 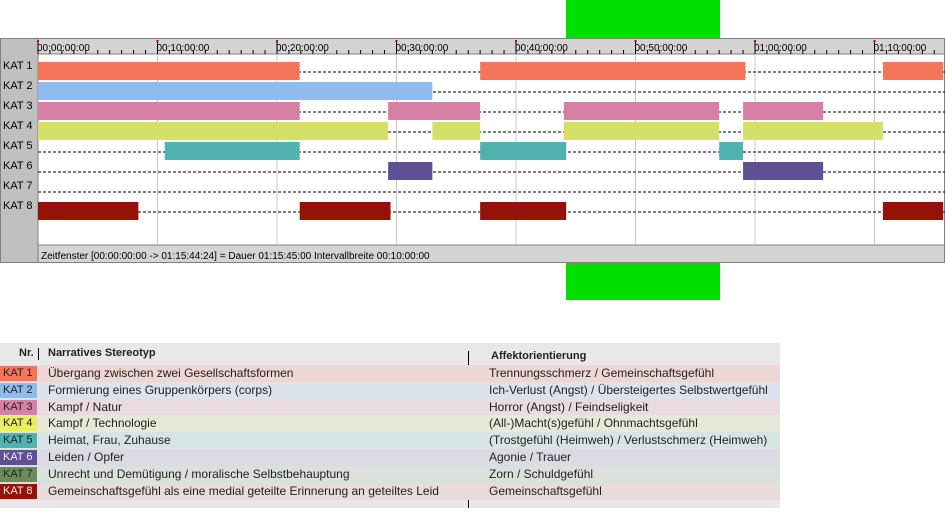 I want to click on legend-affekt-text: Zorn / Schuldgefühl, so click(x=541, y=473).